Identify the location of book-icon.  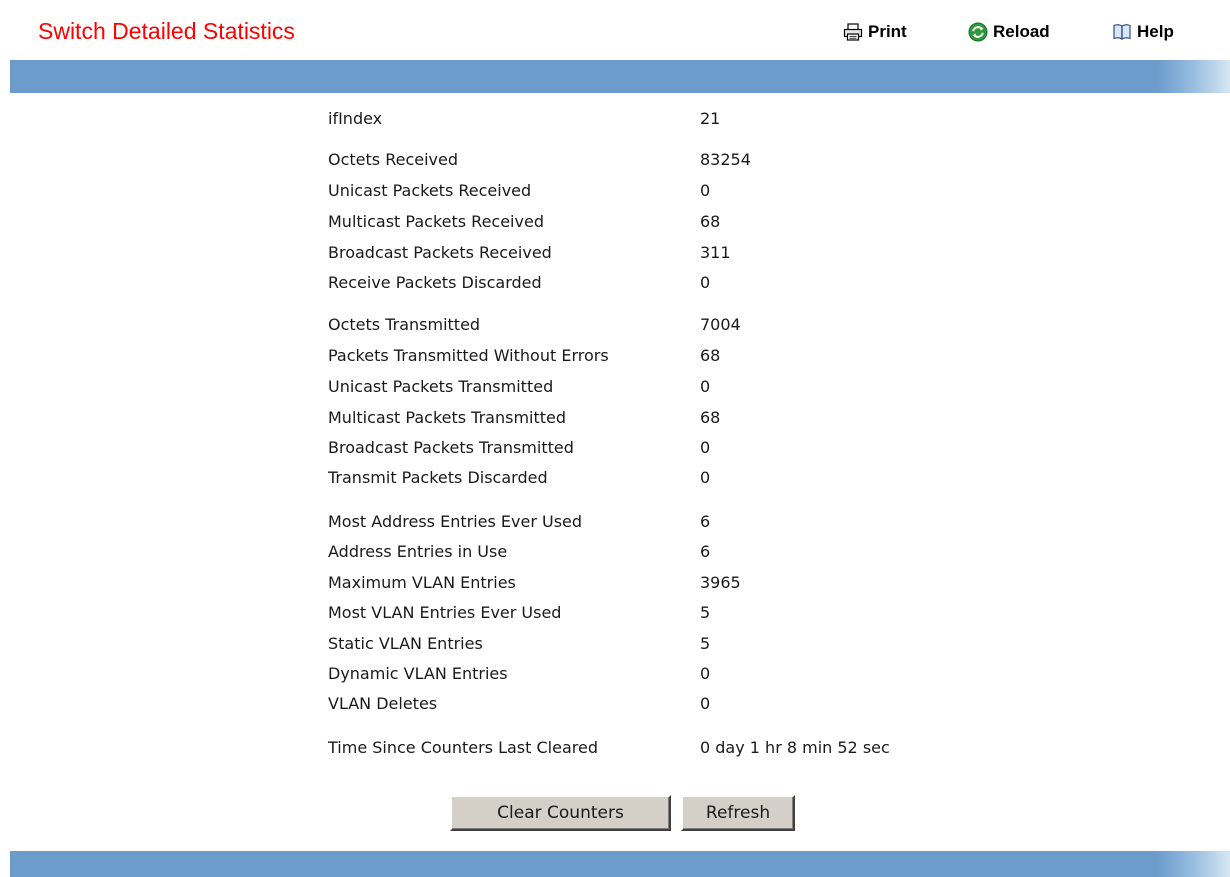
(1122, 32).